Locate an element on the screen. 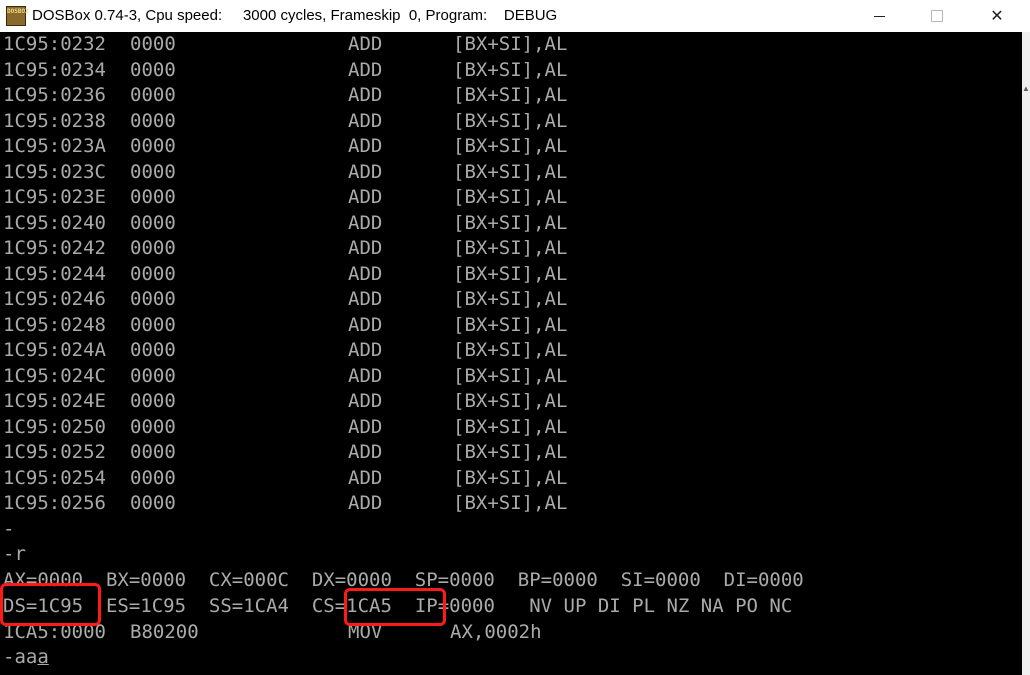 The height and width of the screenshot is (675, 1030). maximize-icon is located at coordinates (937, 16).